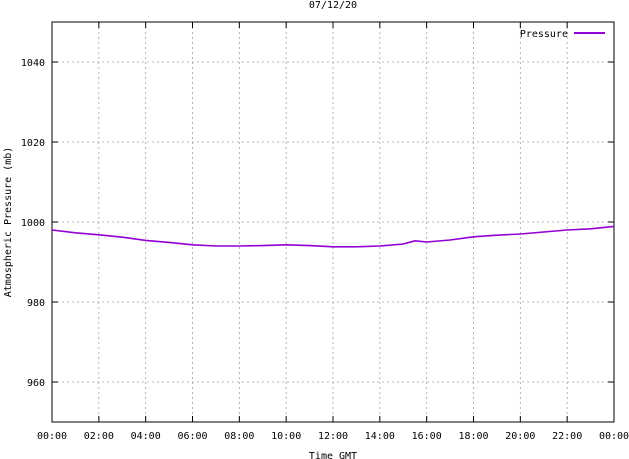 The image size is (629, 459). Describe the element at coordinates (520, 436) in the screenshot. I see `x-tick-label: 20:00` at that location.